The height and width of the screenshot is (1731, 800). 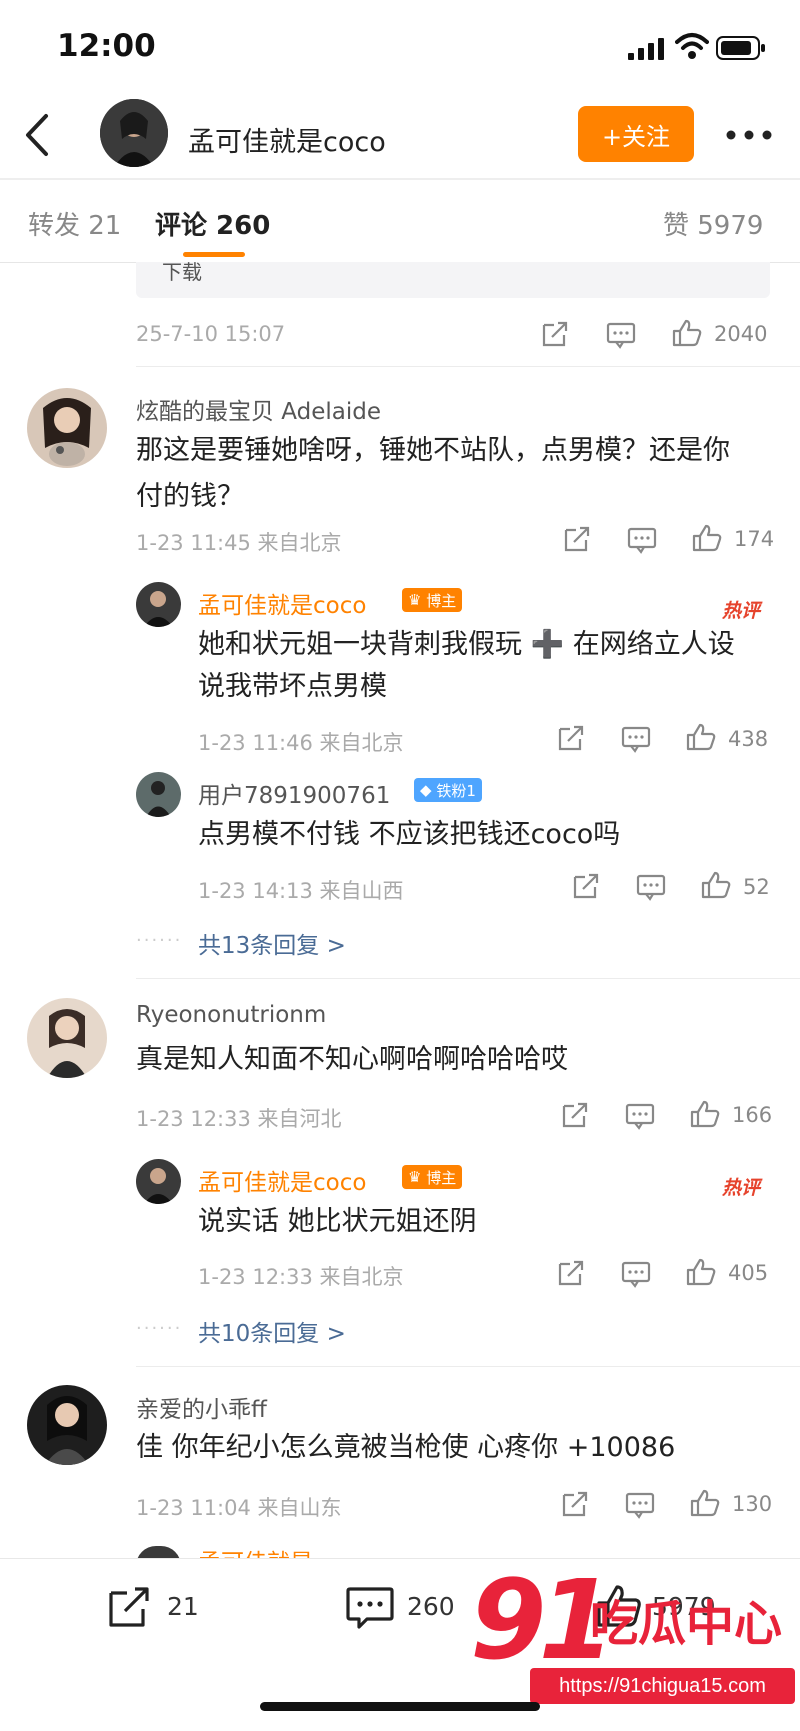 What do you see at coordinates (201, 1407) in the screenshot?
I see `comment-username: 亲爱的小乖ff` at bounding box center [201, 1407].